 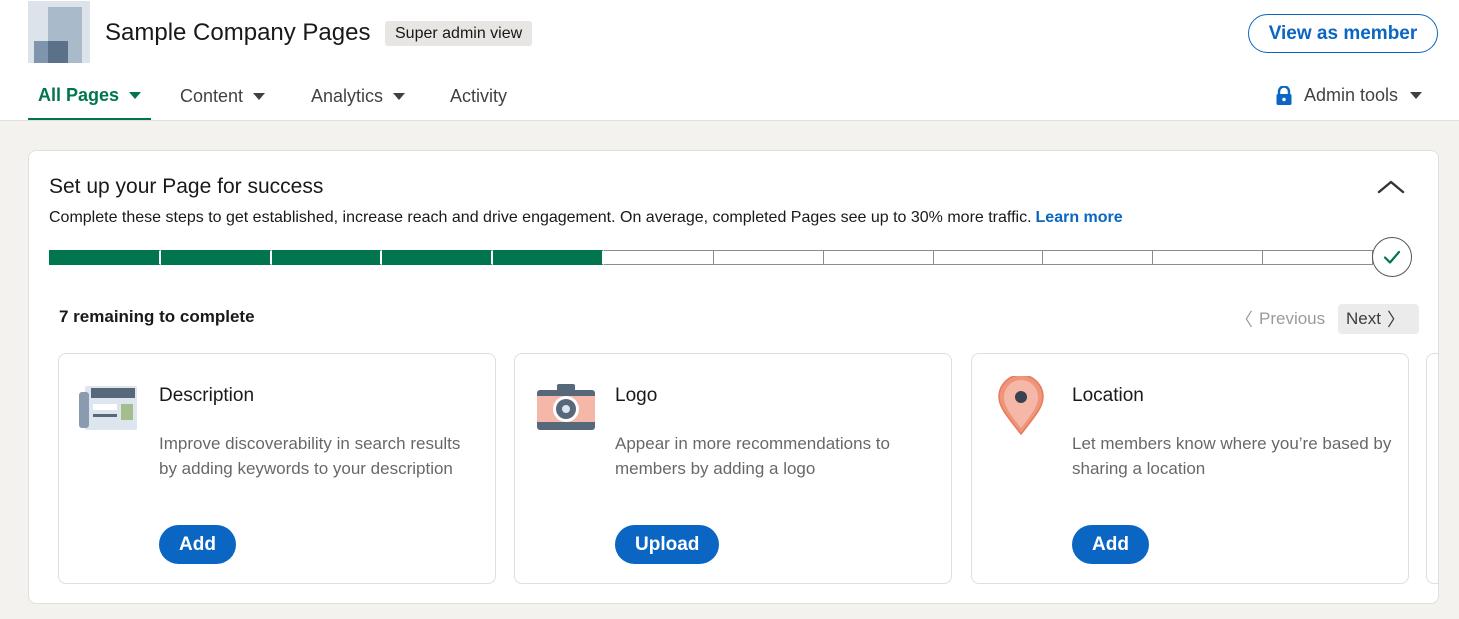 I want to click on company-logo, so click(x=59, y=32).